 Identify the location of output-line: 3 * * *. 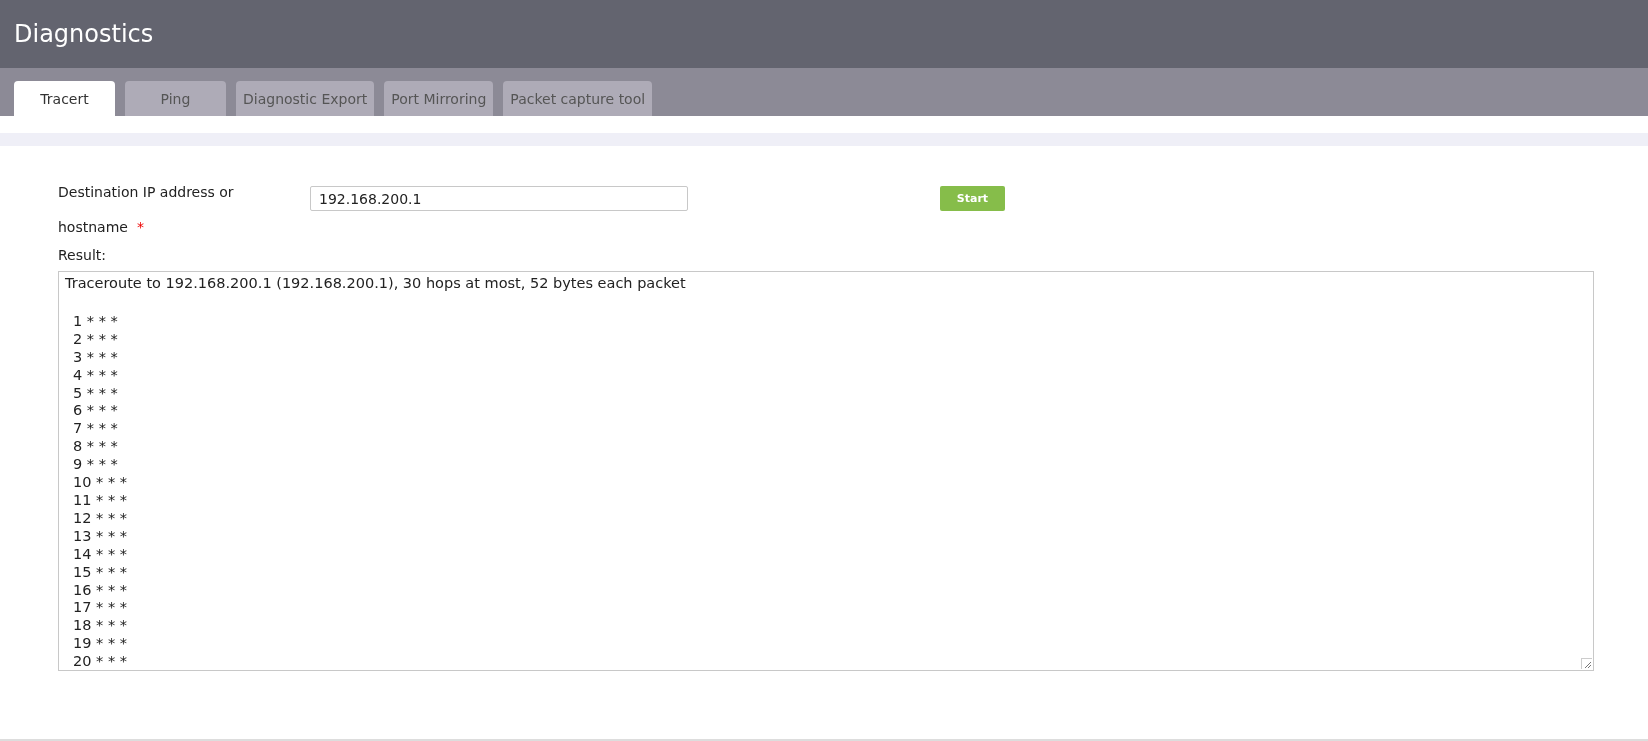
(95, 357).